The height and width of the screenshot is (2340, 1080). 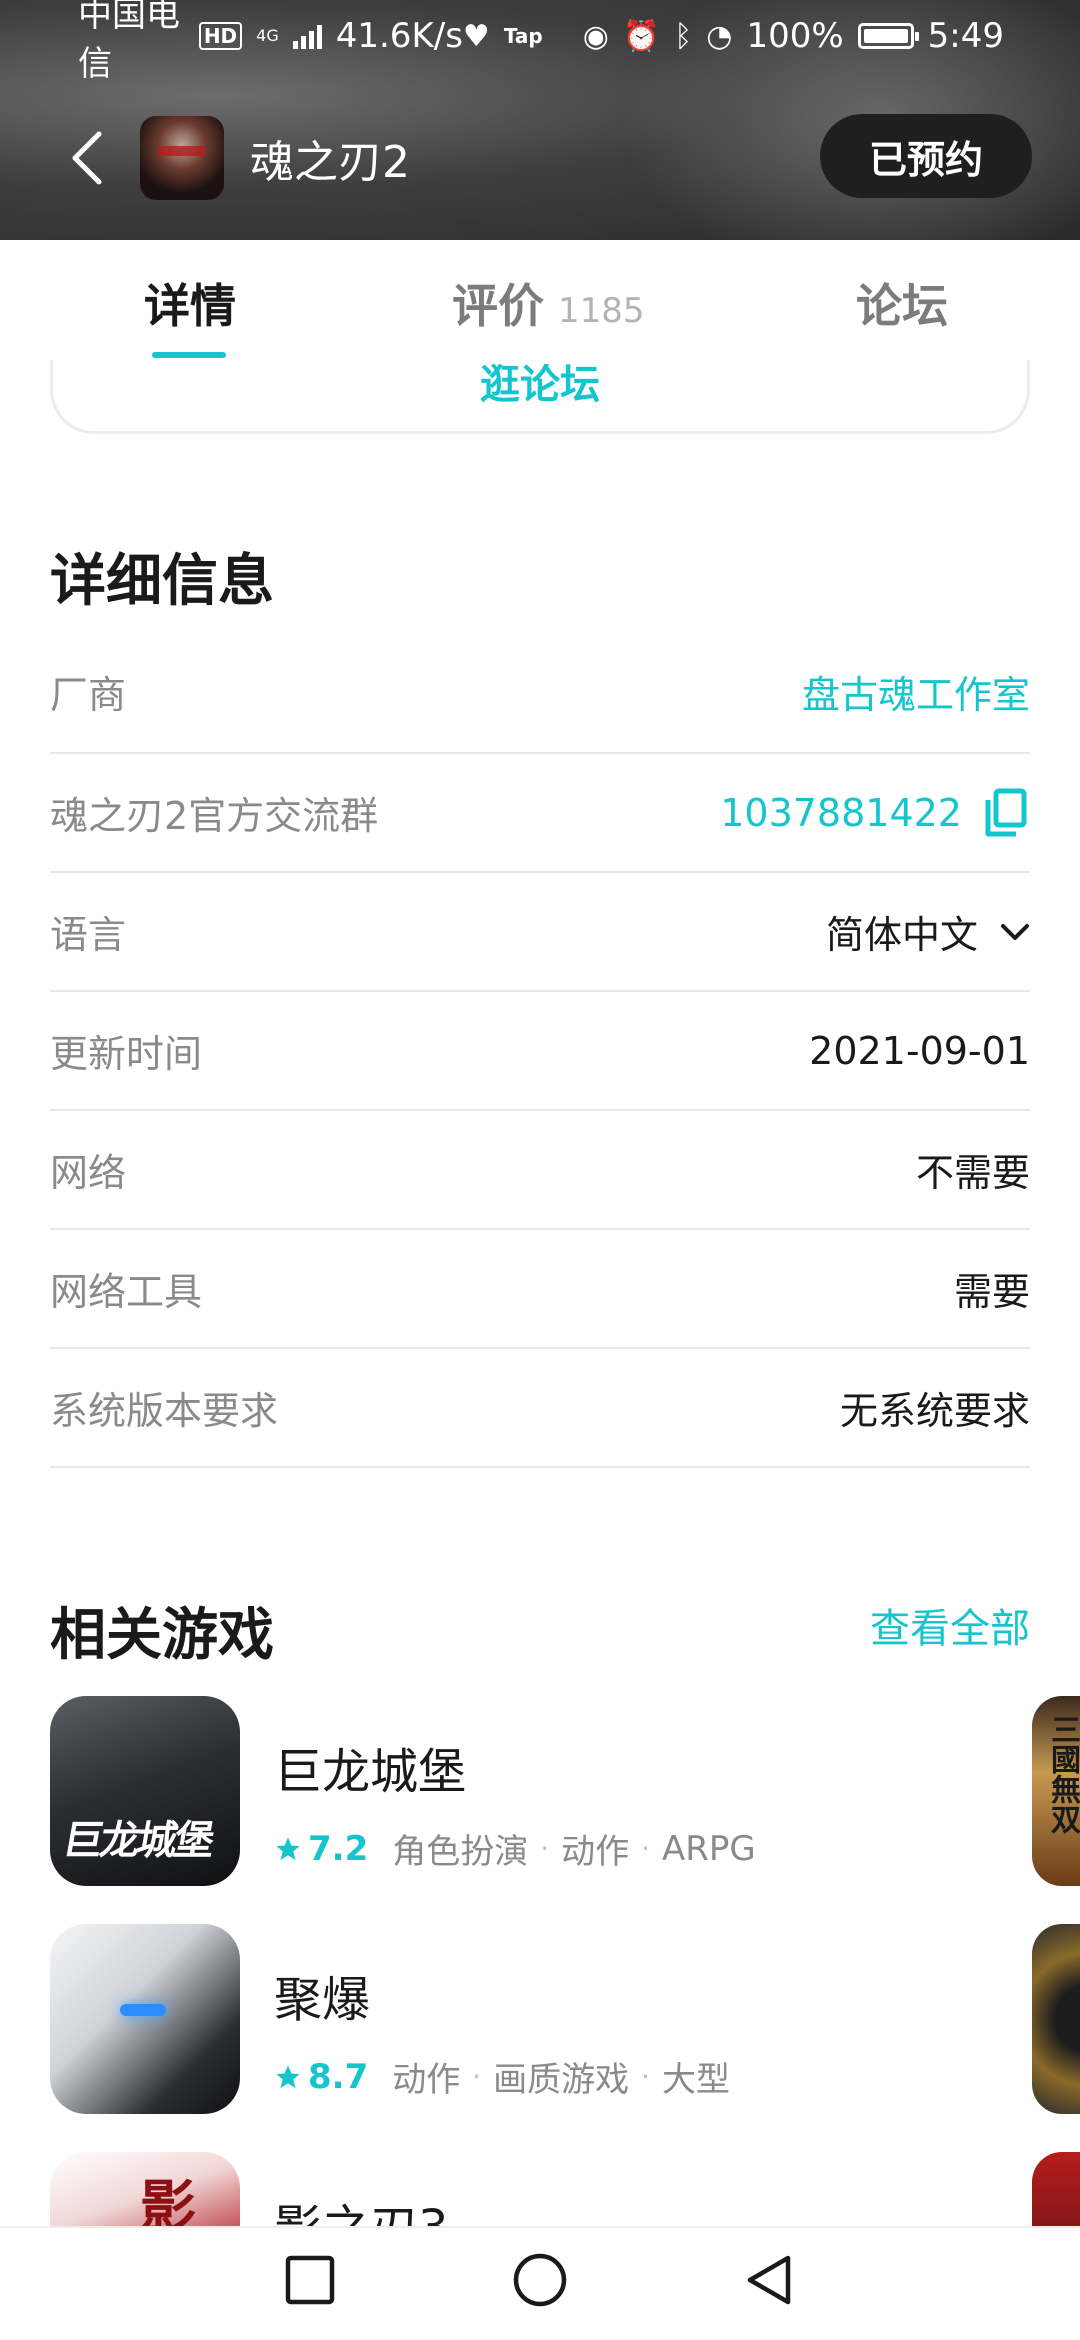 What do you see at coordinates (733, 36) in the screenshot?
I see `status-right: ♥ Tap ◉ ⏰ ᛒ ◔ 100% 5:49` at bounding box center [733, 36].